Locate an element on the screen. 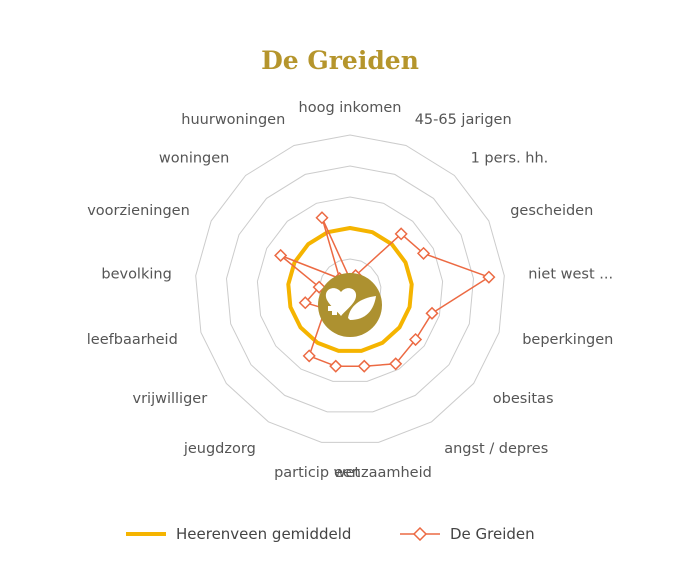 This screenshot has height=564, width=680. axis-label: bevolking is located at coordinates (136, 275).